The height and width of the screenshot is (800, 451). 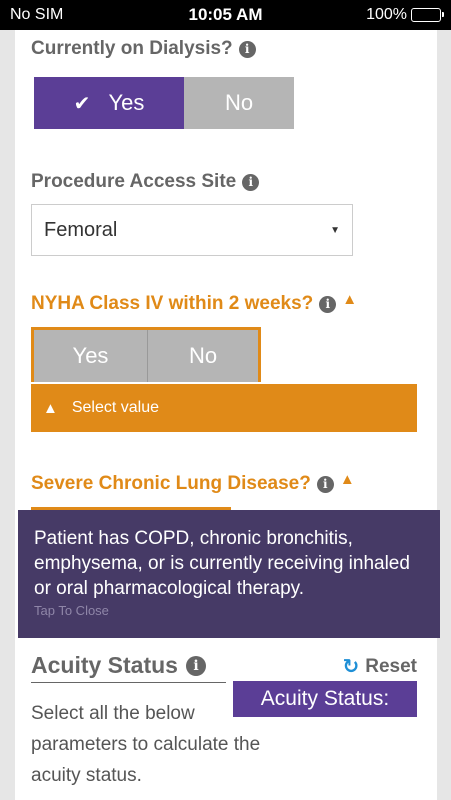 What do you see at coordinates (172, 303) in the screenshot?
I see `nyha-label-text: NYHA Class IV within 2 weeks?` at bounding box center [172, 303].